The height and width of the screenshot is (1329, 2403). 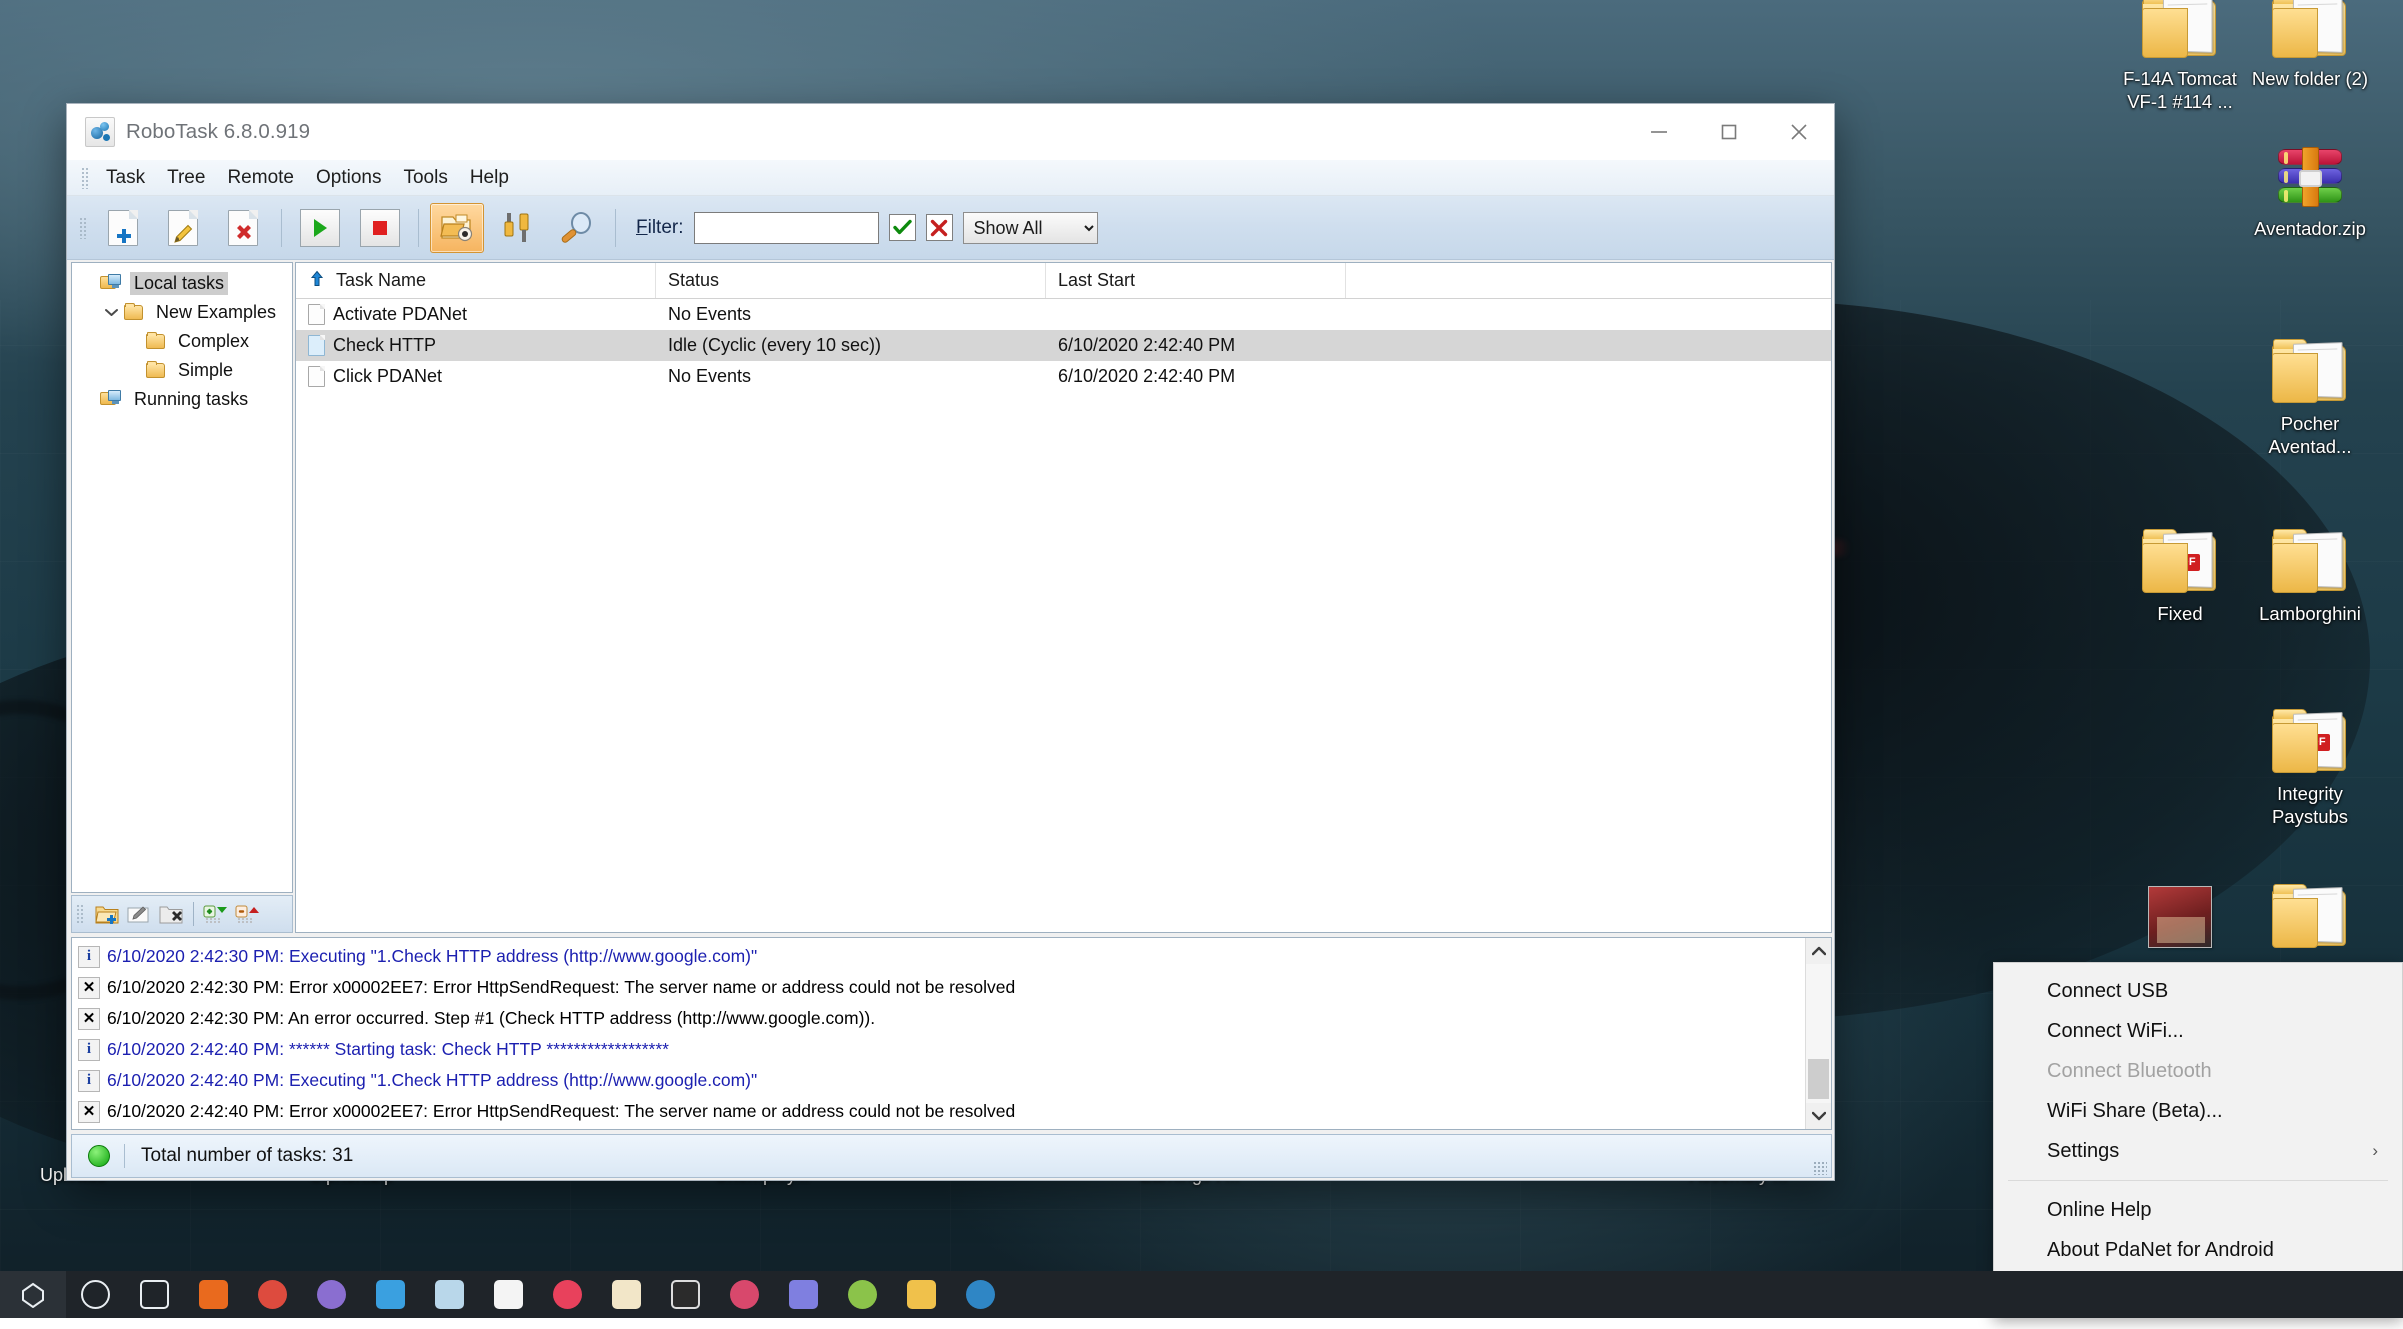 What do you see at coordinates (2198, 1071) in the screenshot?
I see `pdanet-menu-item-connect-bluetooth: Connect Bluetooth` at bounding box center [2198, 1071].